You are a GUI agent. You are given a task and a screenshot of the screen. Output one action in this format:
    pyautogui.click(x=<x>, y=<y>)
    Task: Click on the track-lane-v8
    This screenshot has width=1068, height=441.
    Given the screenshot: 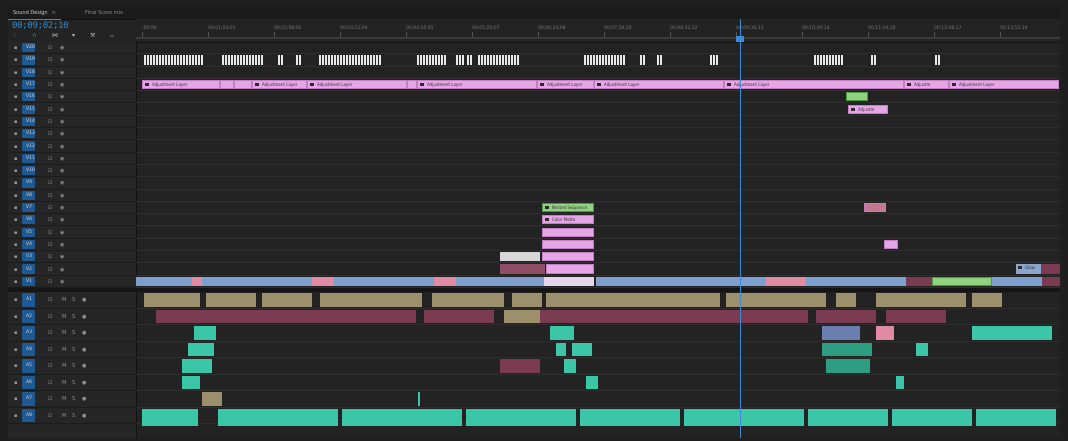 What is the action you would take?
    pyautogui.click(x=598, y=196)
    